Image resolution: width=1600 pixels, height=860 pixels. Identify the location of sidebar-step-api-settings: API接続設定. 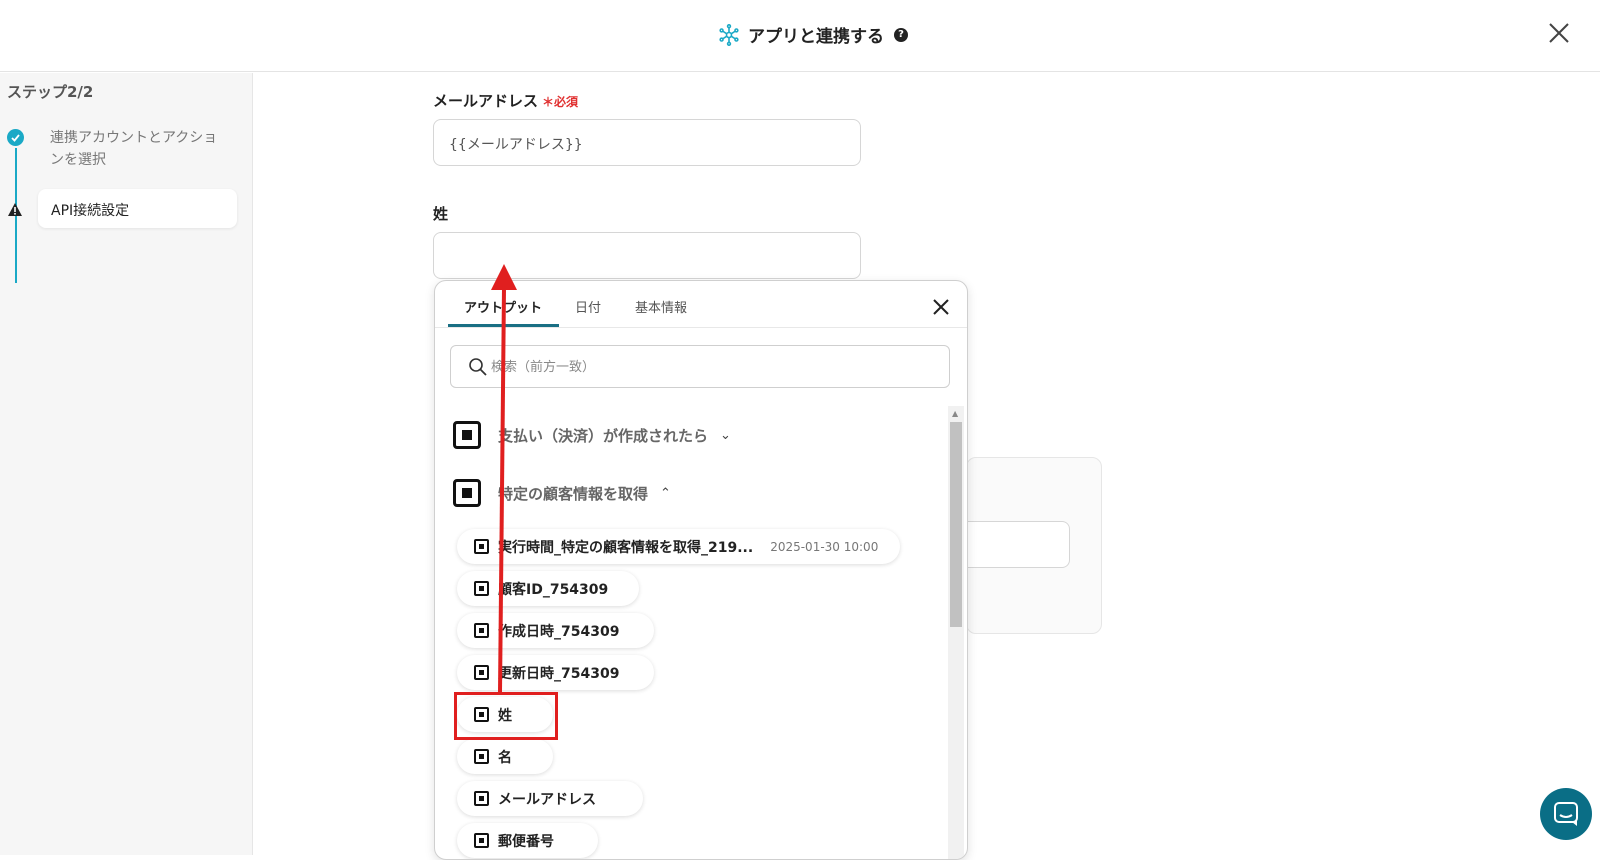
(137, 208).